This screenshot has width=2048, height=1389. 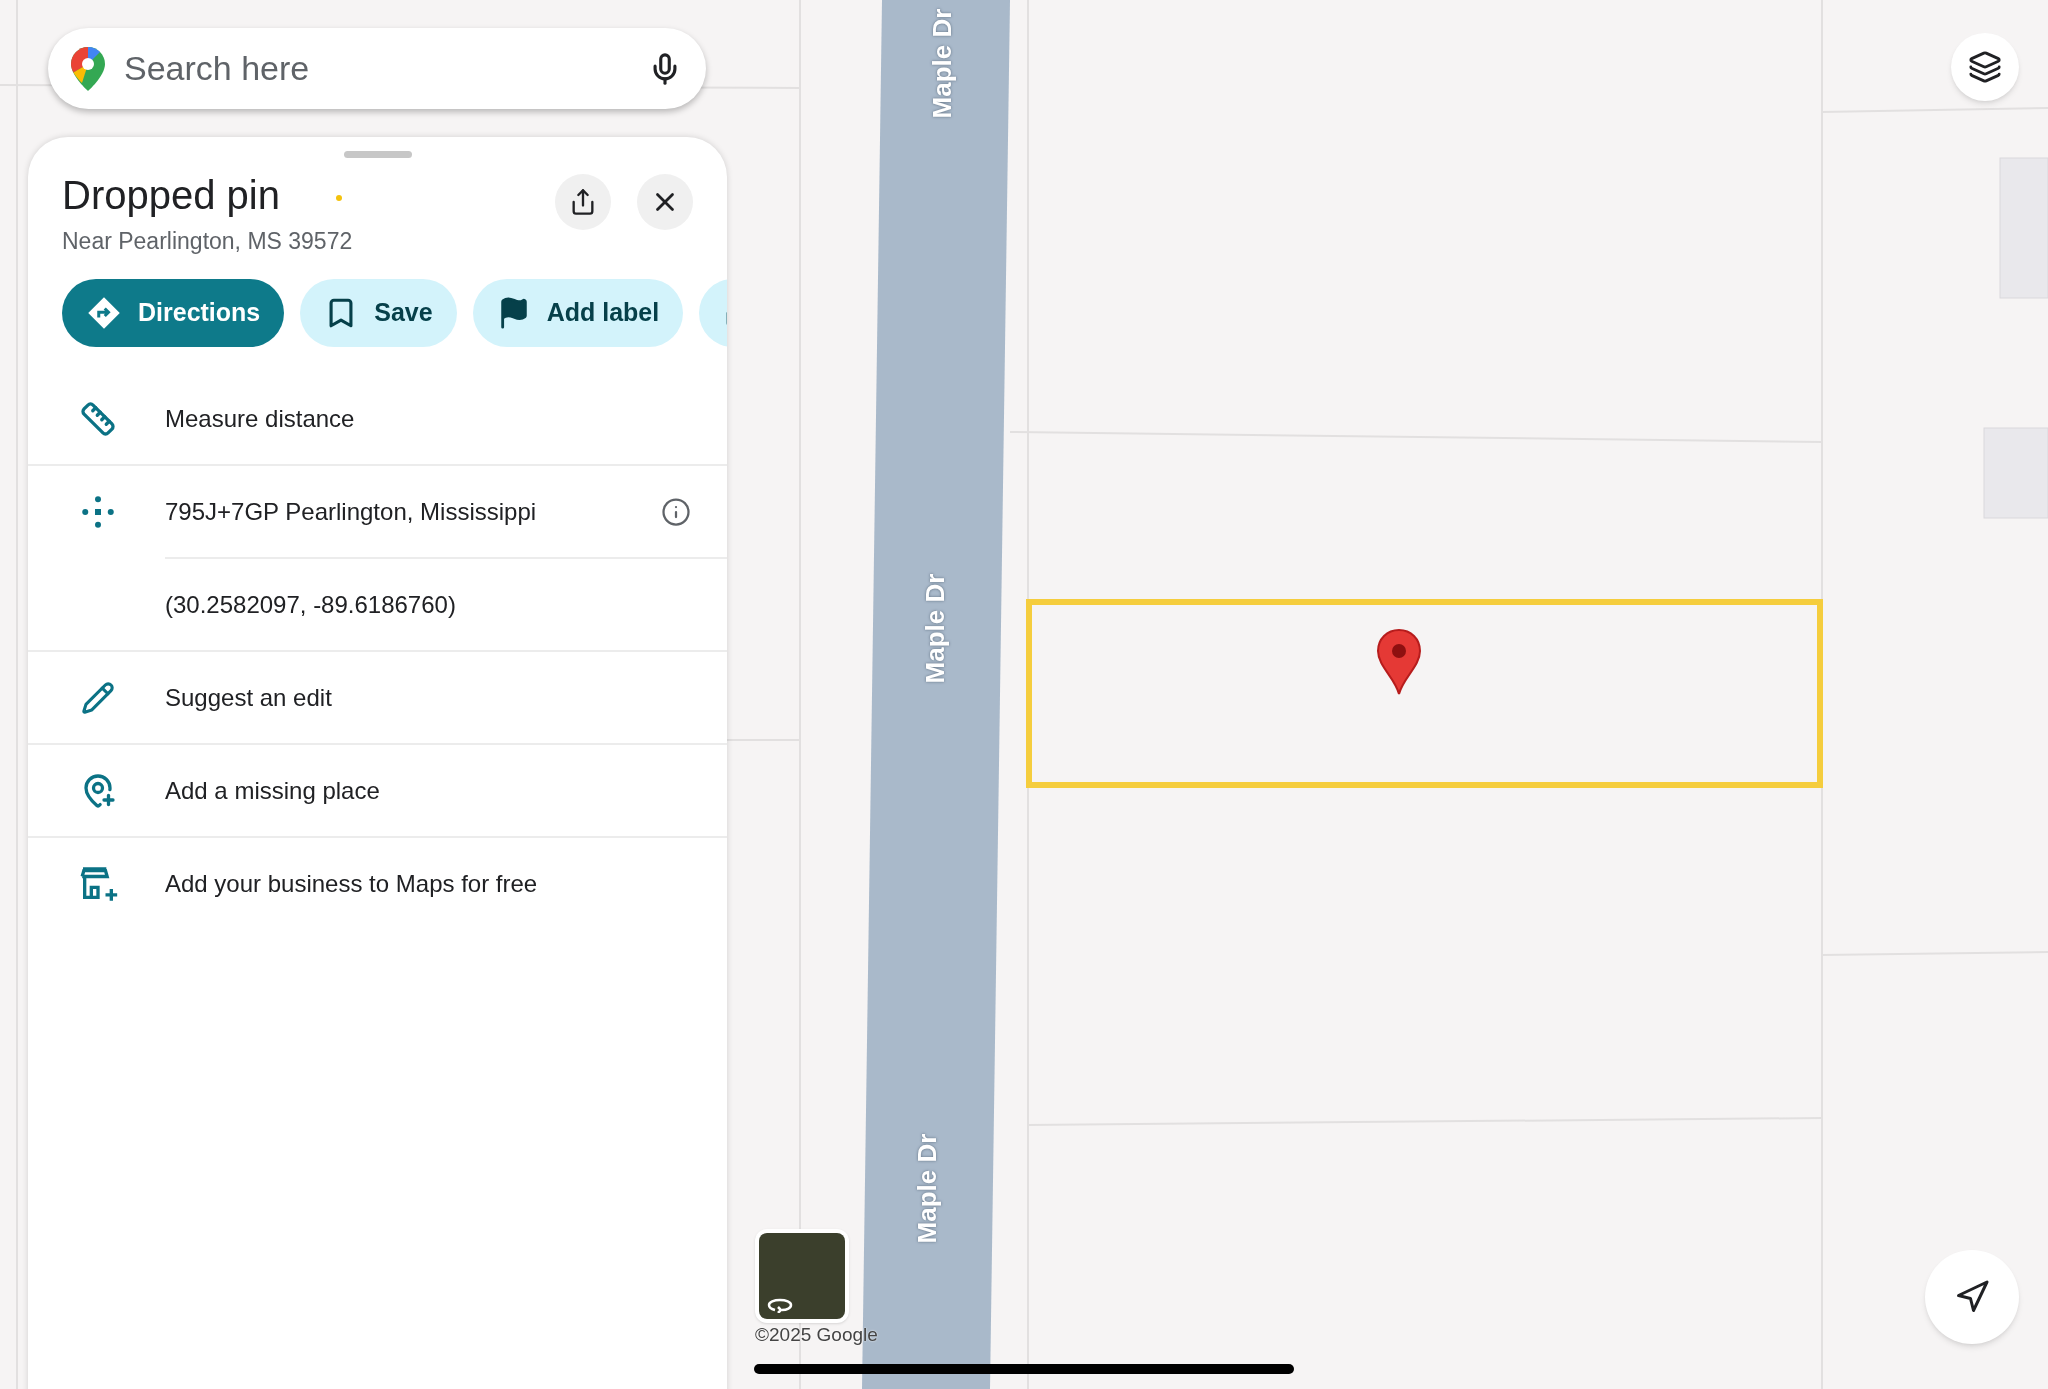 What do you see at coordinates (377, 698) in the screenshot?
I see `panel-row: Suggest an edit` at bounding box center [377, 698].